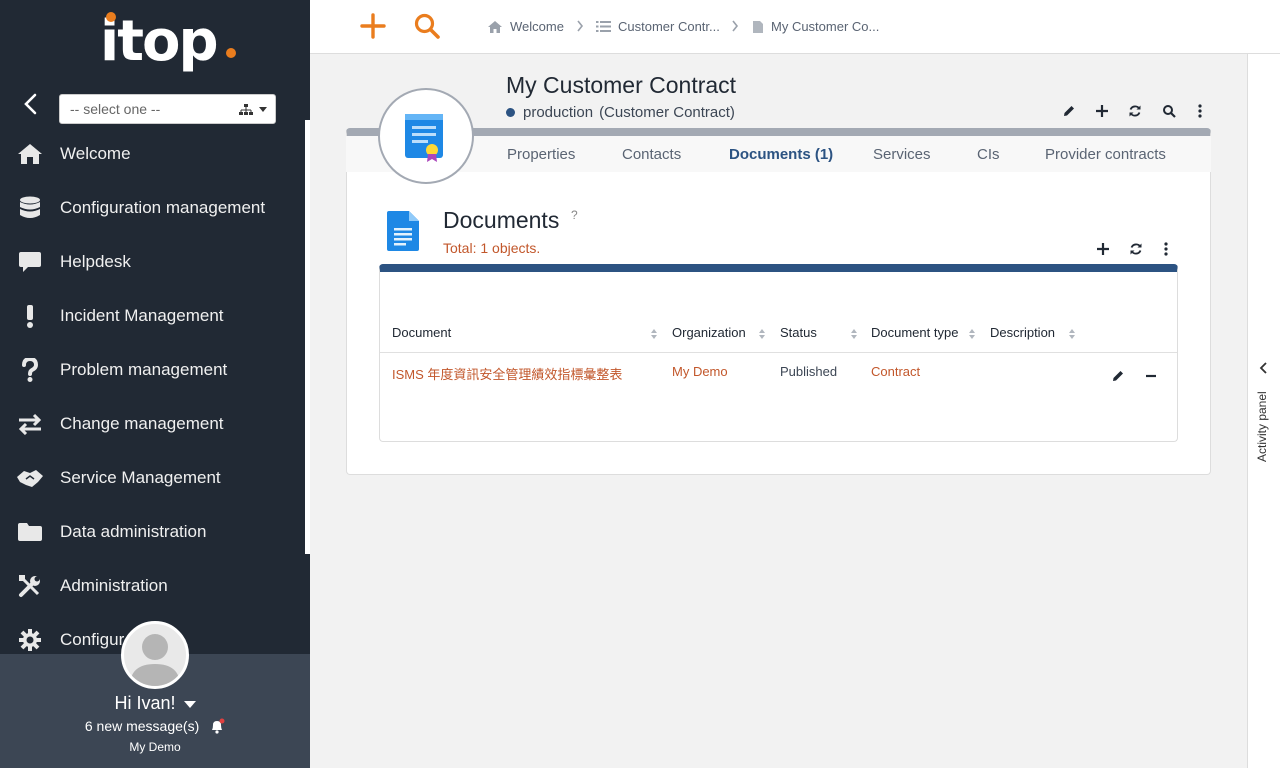 The image size is (1280, 768). Describe the element at coordinates (30, 532) in the screenshot. I see `folder-icon` at that location.